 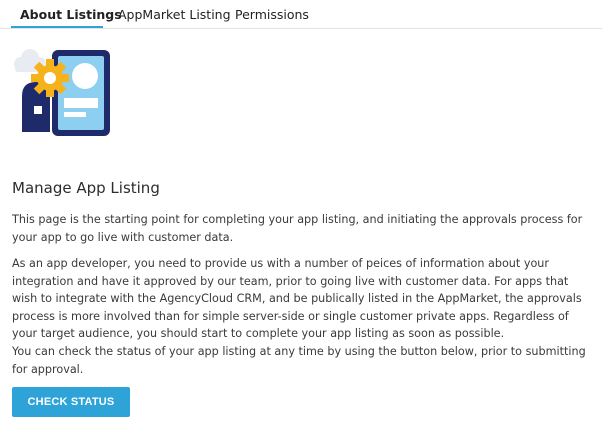 I want to click on app-developer-illustration, so click(x=64, y=92).